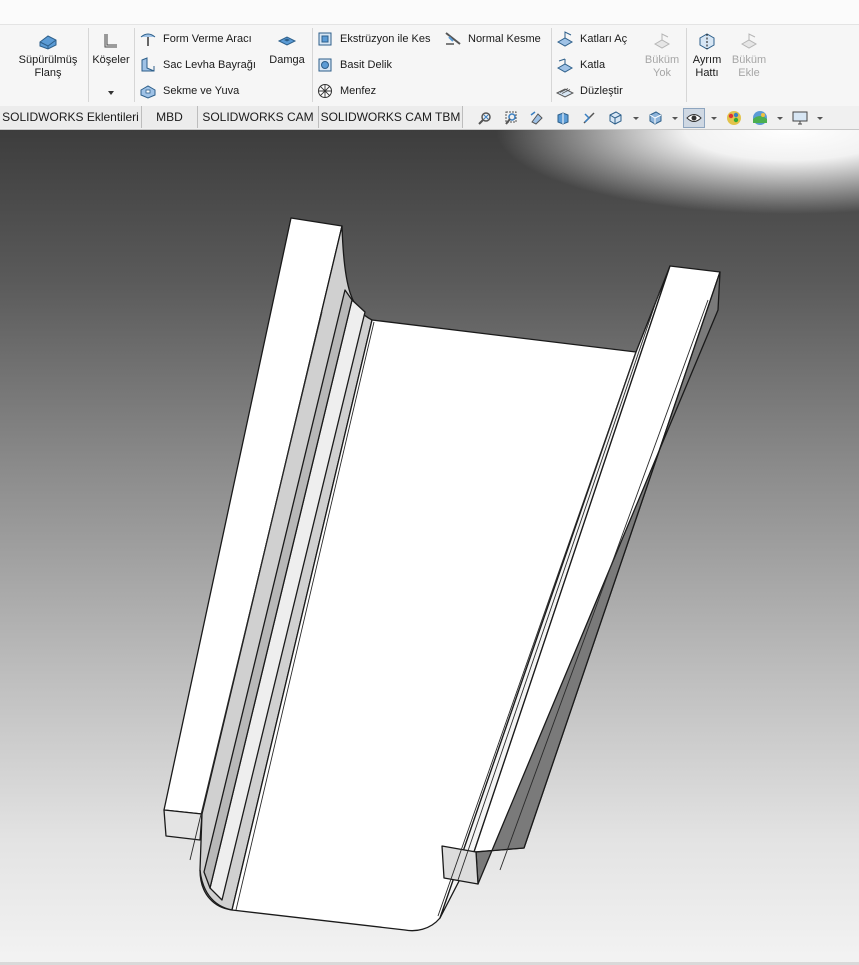 The height and width of the screenshot is (965, 859). What do you see at coordinates (460, 865) in the screenshot?
I see `right-flange-end` at bounding box center [460, 865].